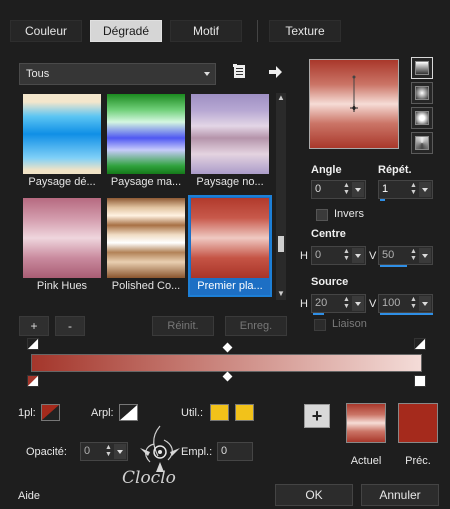  Describe the element at coordinates (405, 189) in the screenshot. I see `repeat-spinbox: 1 ▲ ▼` at that location.